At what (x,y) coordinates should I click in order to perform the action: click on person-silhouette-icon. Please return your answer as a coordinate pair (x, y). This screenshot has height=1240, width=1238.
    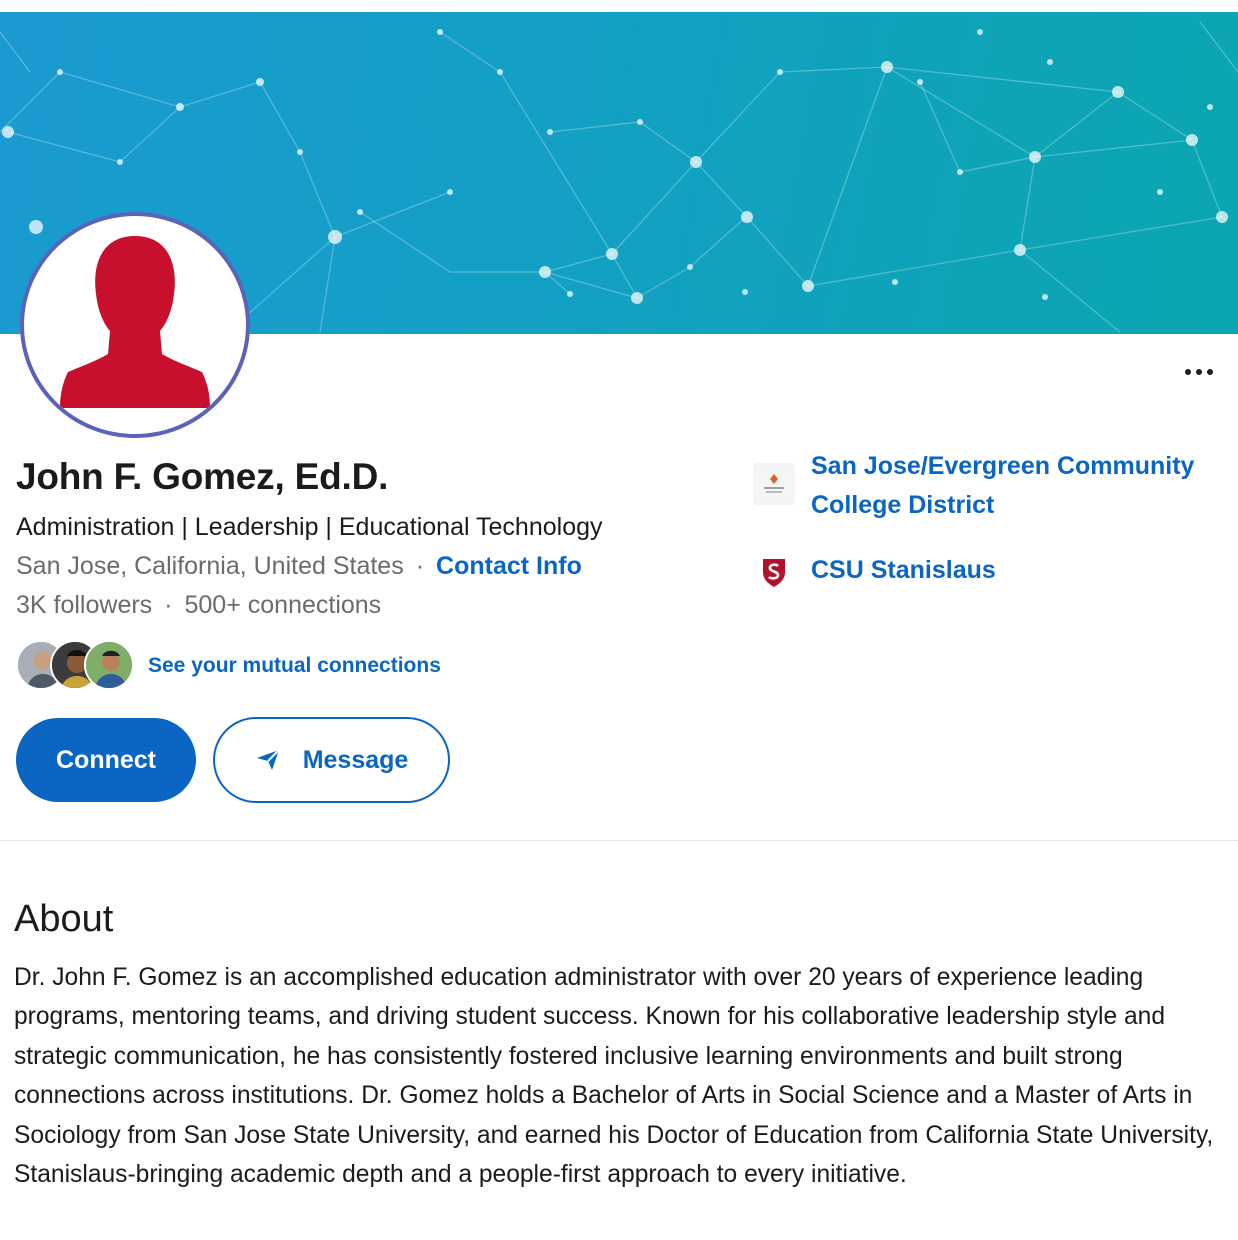
    Looking at the image, I should click on (135, 322).